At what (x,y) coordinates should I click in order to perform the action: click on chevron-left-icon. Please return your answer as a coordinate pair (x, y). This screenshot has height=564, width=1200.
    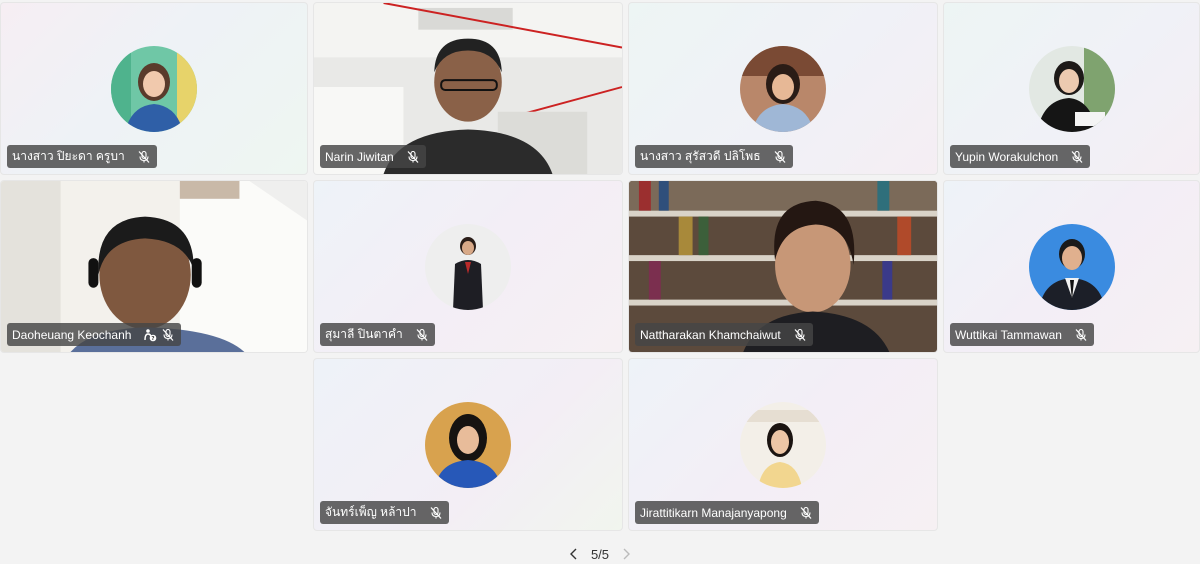
    Looking at the image, I should click on (574, 554).